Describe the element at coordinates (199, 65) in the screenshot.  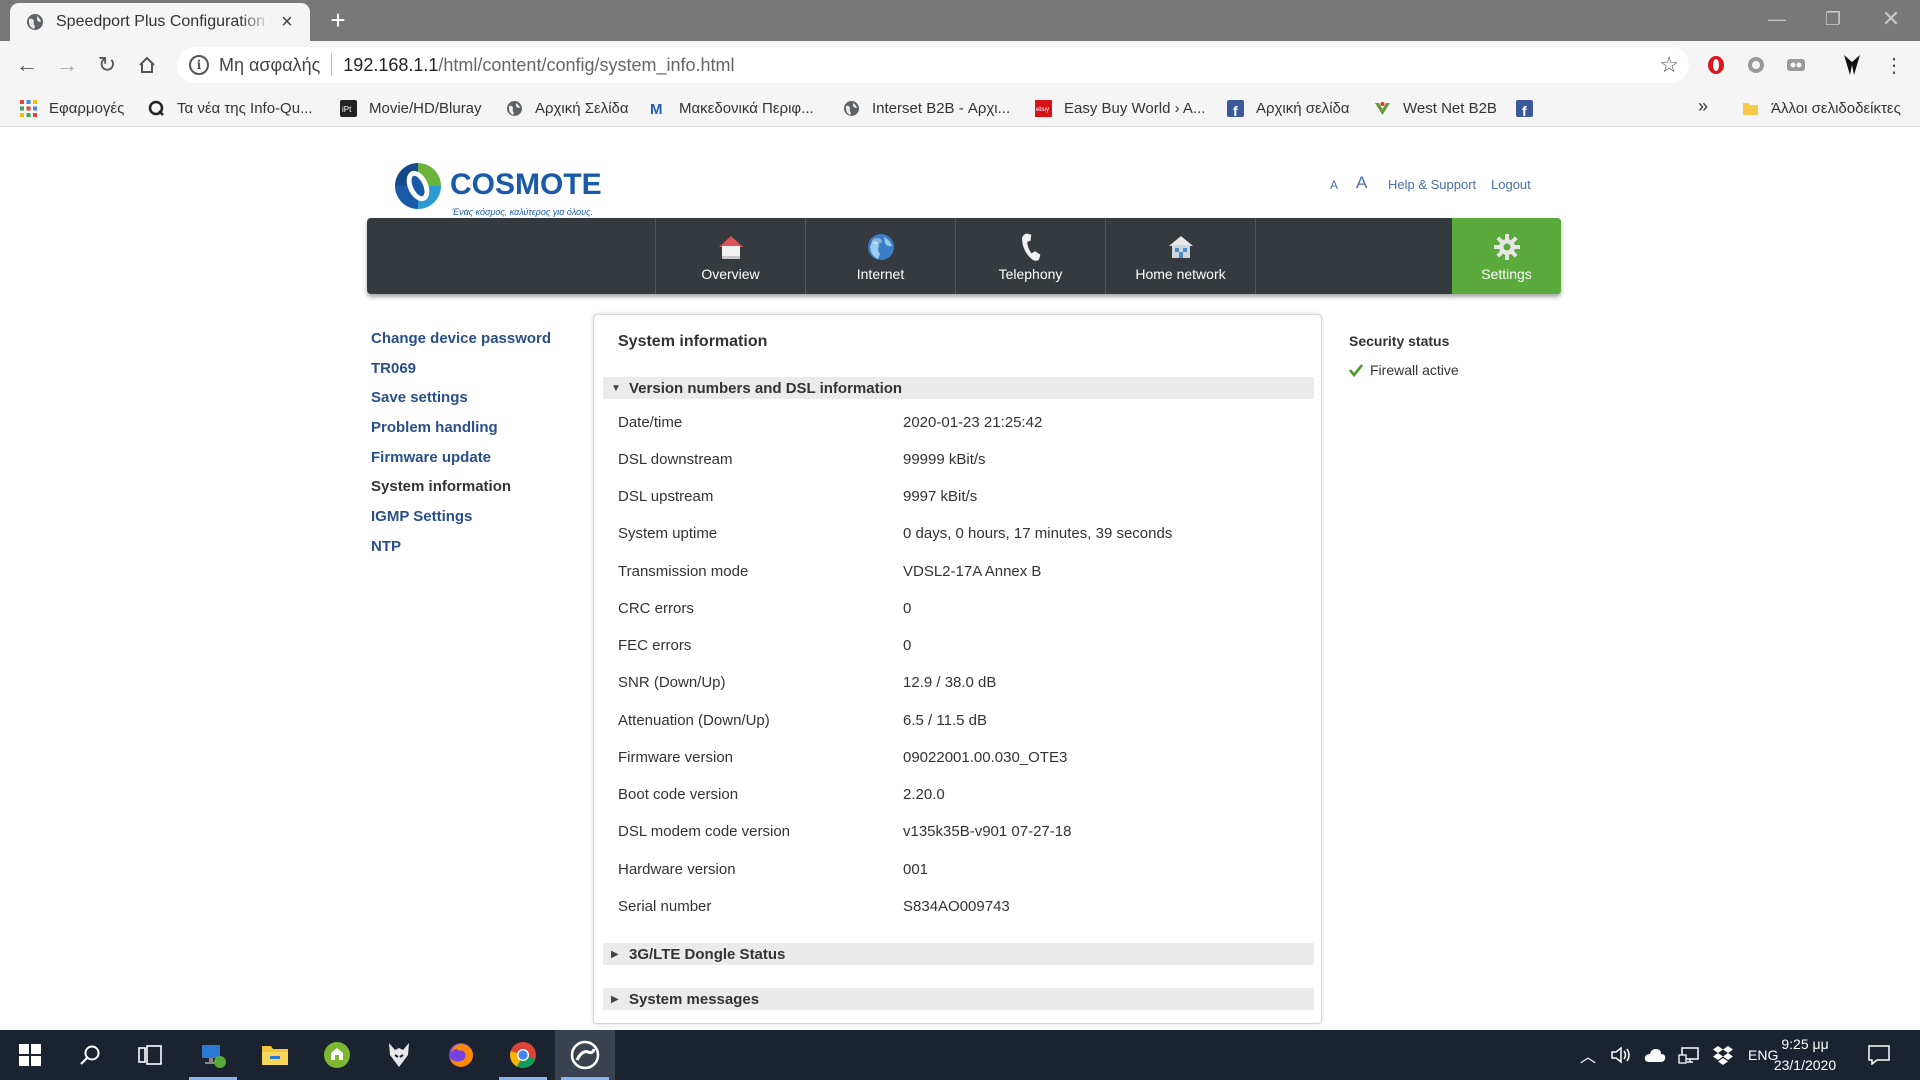
I see `info-icon: i` at that location.